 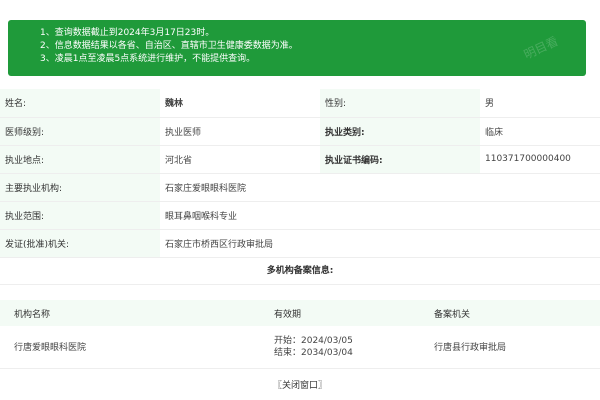 I want to click on issuer-label: 发证(批准)机关:, so click(x=80, y=243).